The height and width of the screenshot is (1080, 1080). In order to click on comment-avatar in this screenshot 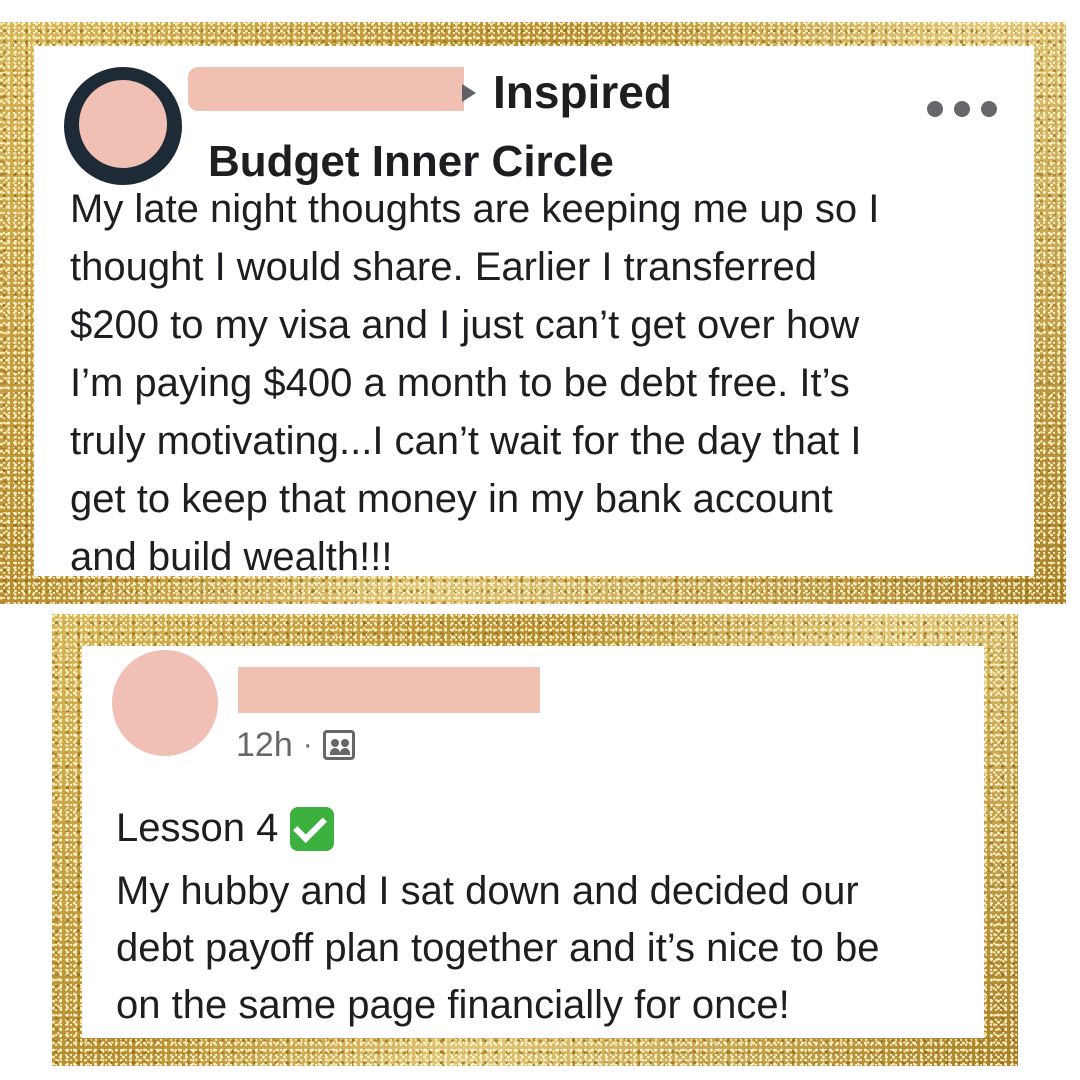, I will do `click(165, 703)`.